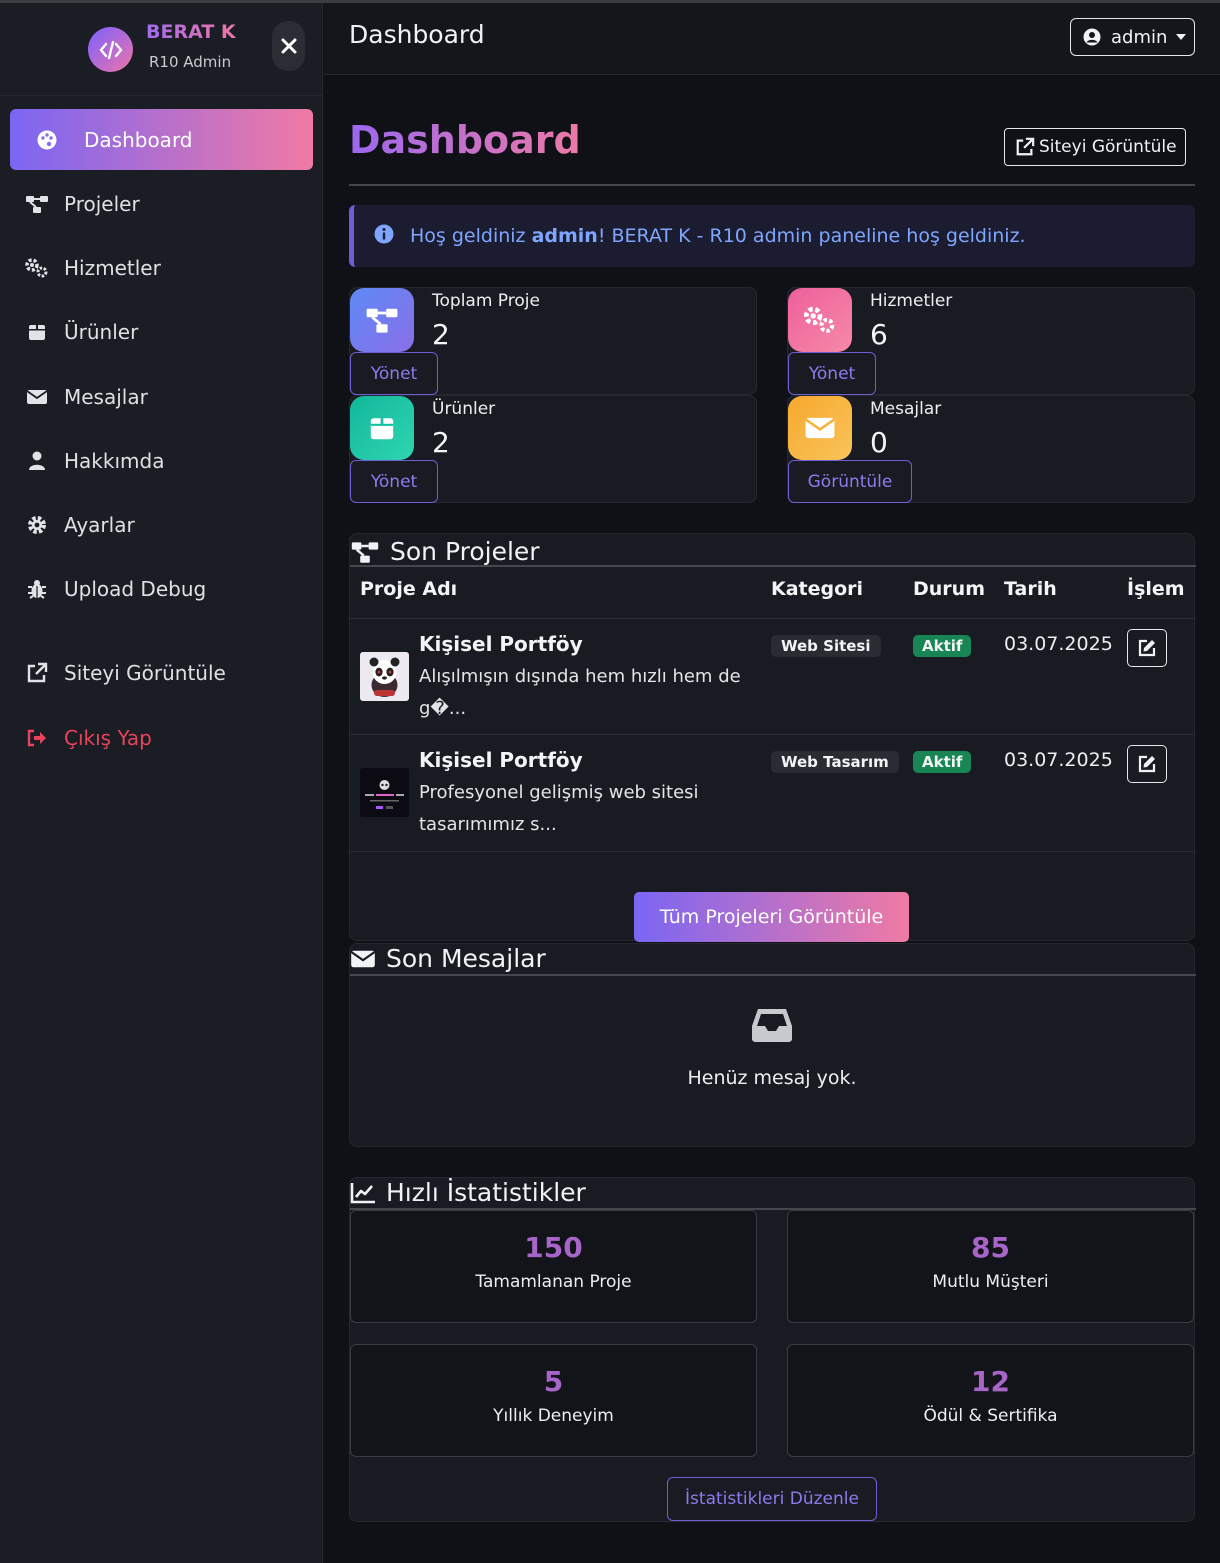 The width and height of the screenshot is (1220, 1563). I want to click on box-icon, so click(382, 428).